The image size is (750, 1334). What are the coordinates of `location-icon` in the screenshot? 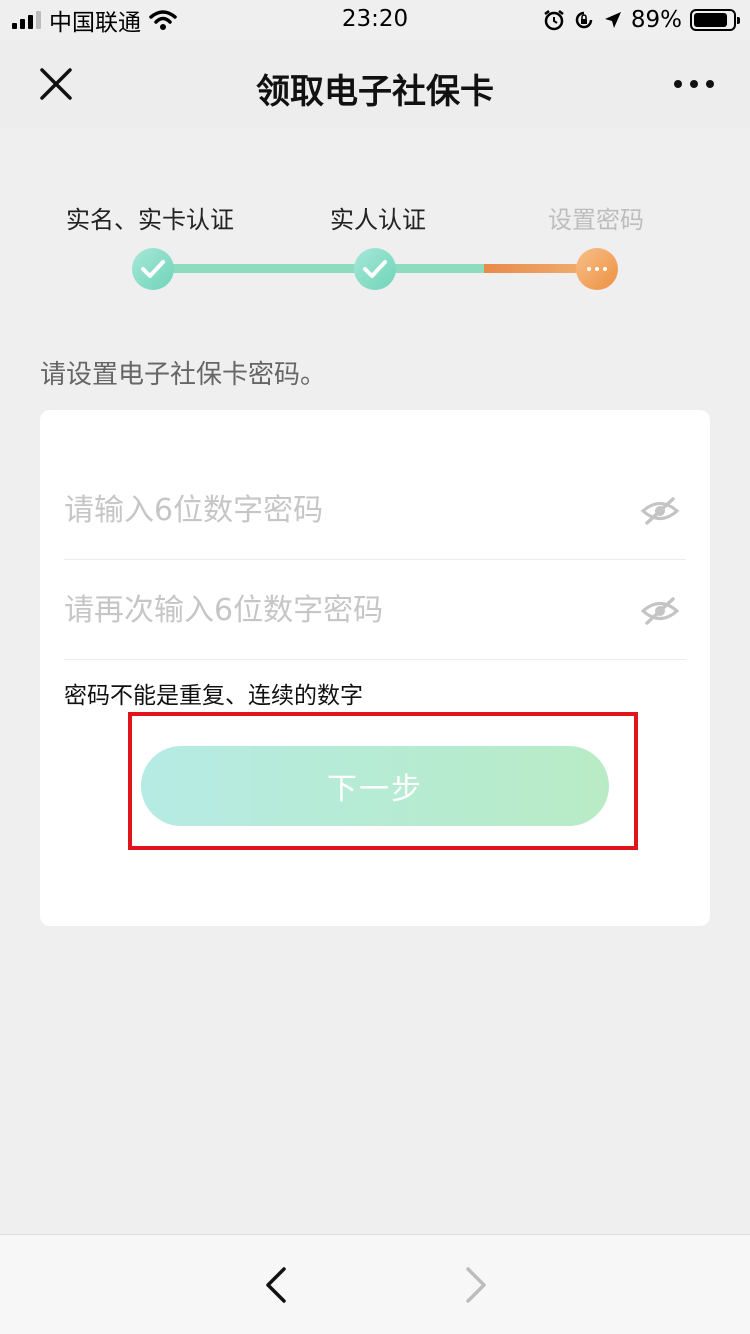 It's located at (612, 20).